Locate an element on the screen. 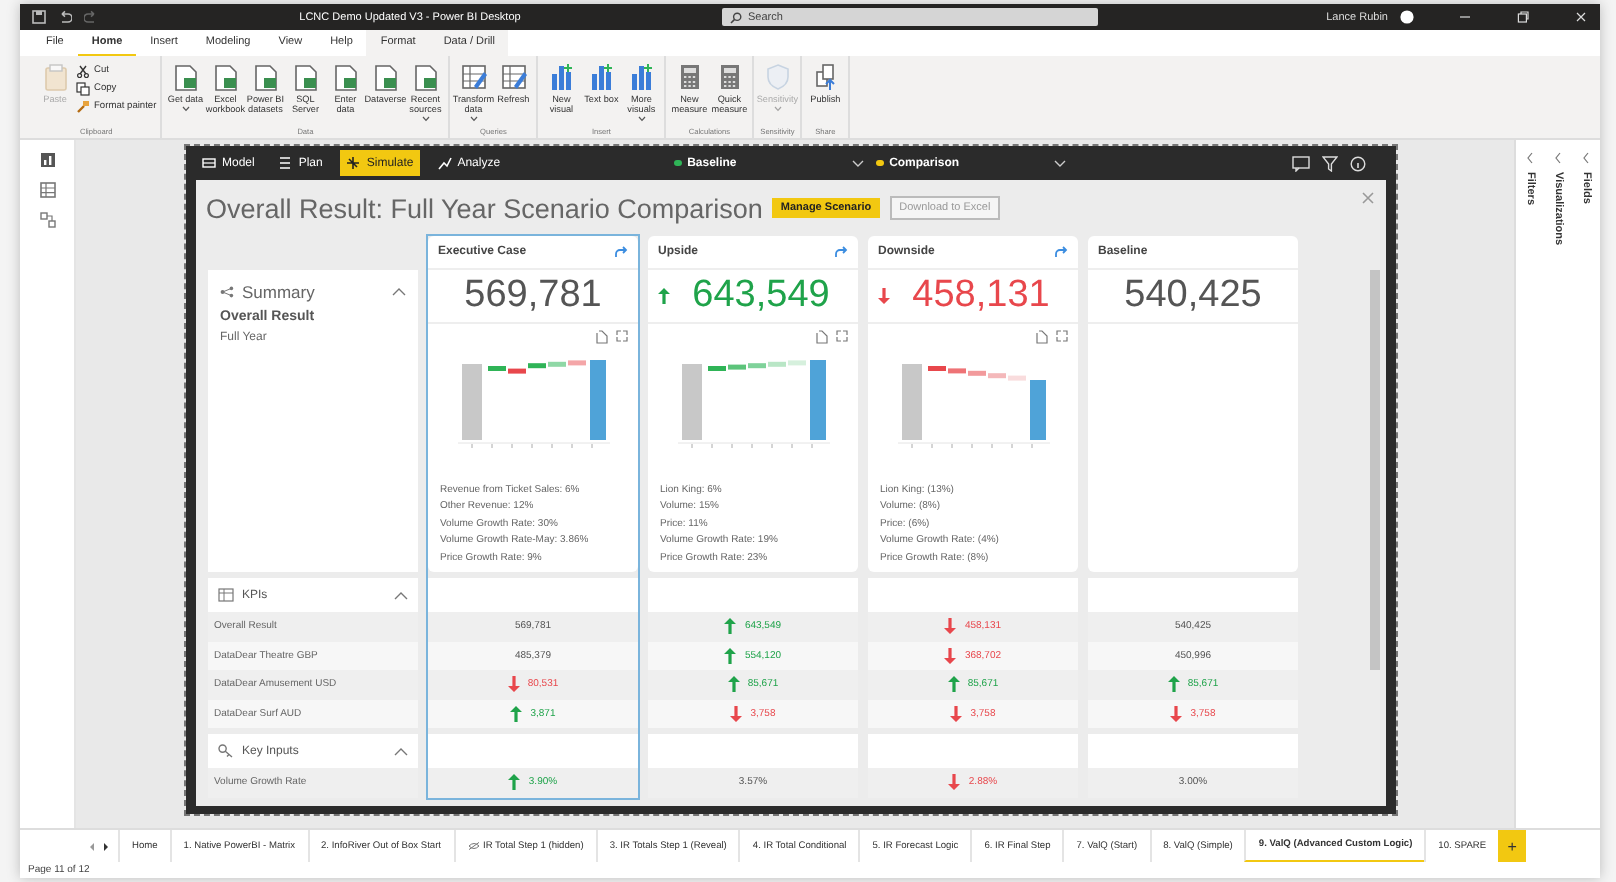 Image resolution: width=1616 pixels, height=882 pixels. shield-icon is located at coordinates (777, 77).